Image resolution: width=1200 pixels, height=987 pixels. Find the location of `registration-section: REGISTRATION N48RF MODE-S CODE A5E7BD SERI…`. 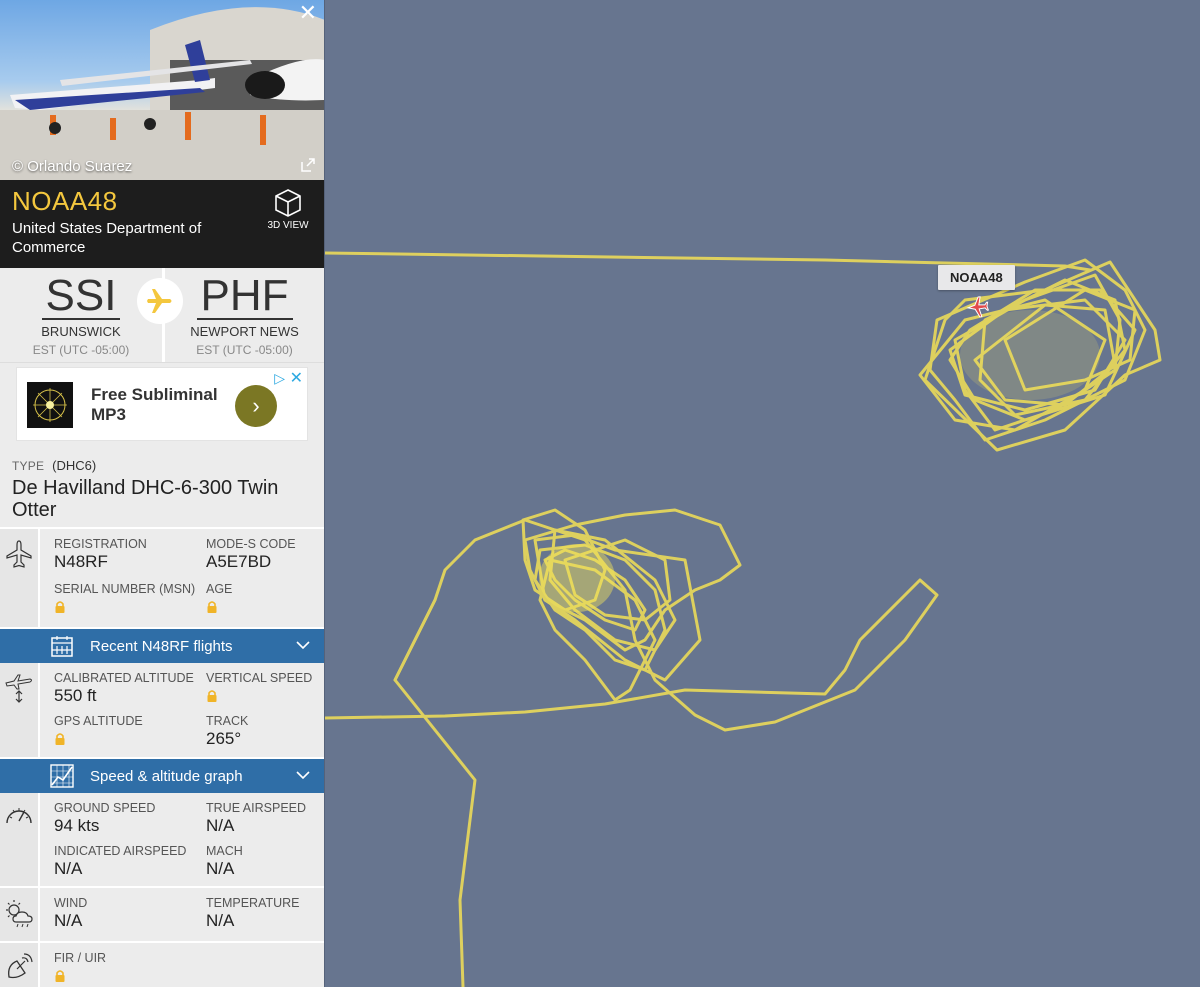

registration-section: REGISTRATION N48RF MODE-S CODE A5E7BD SERI… is located at coordinates (162, 579).